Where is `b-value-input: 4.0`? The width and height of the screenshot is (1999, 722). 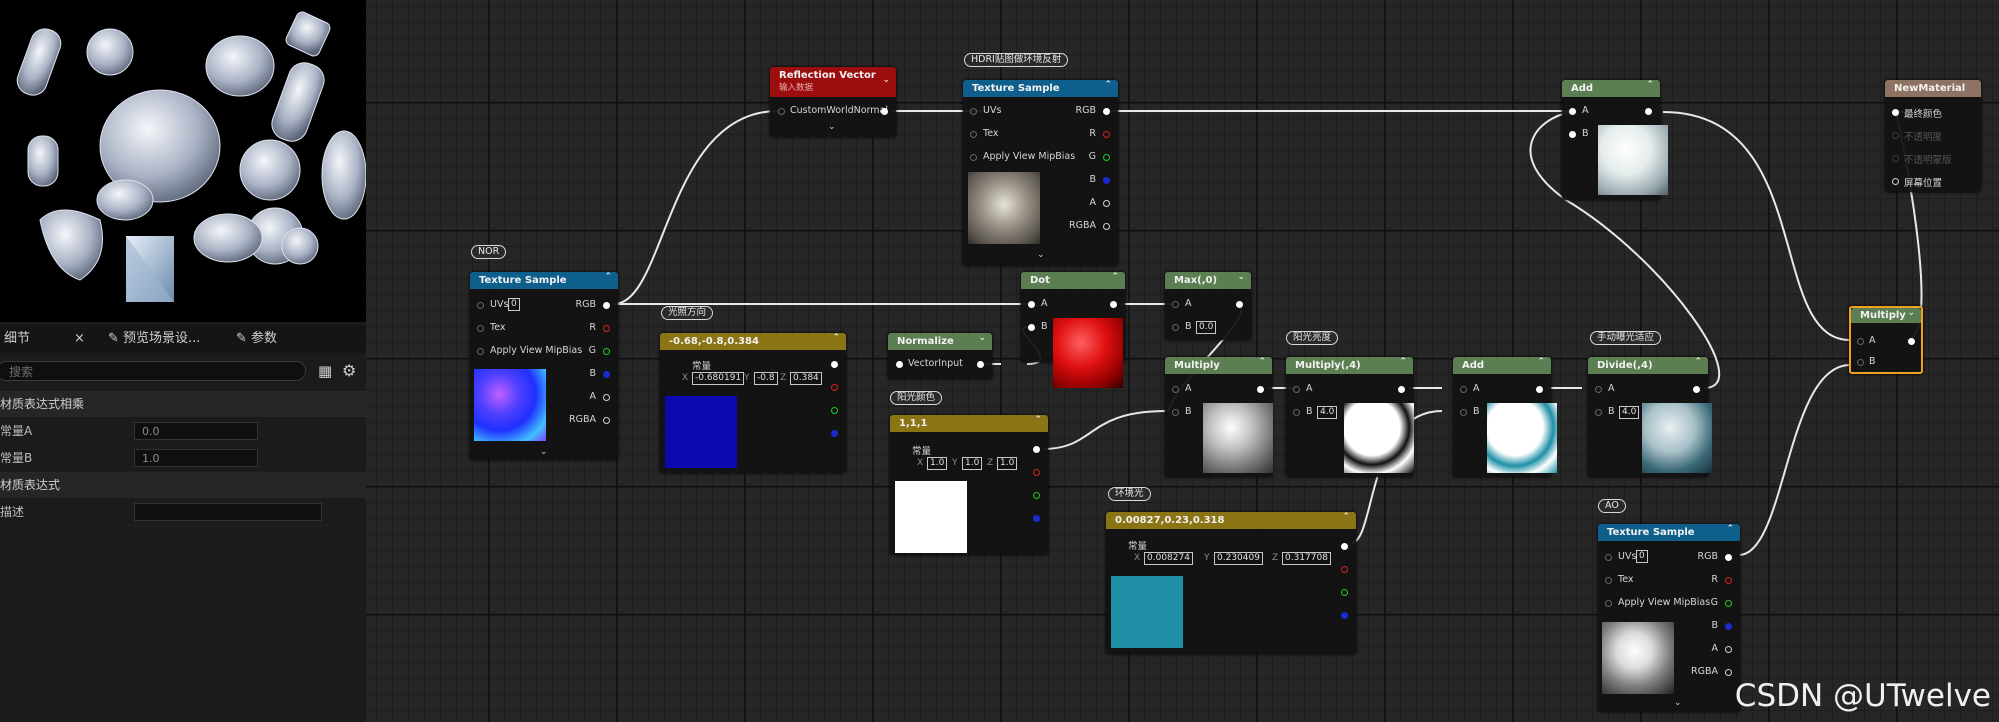
b-value-input: 4.0 is located at coordinates (1327, 412).